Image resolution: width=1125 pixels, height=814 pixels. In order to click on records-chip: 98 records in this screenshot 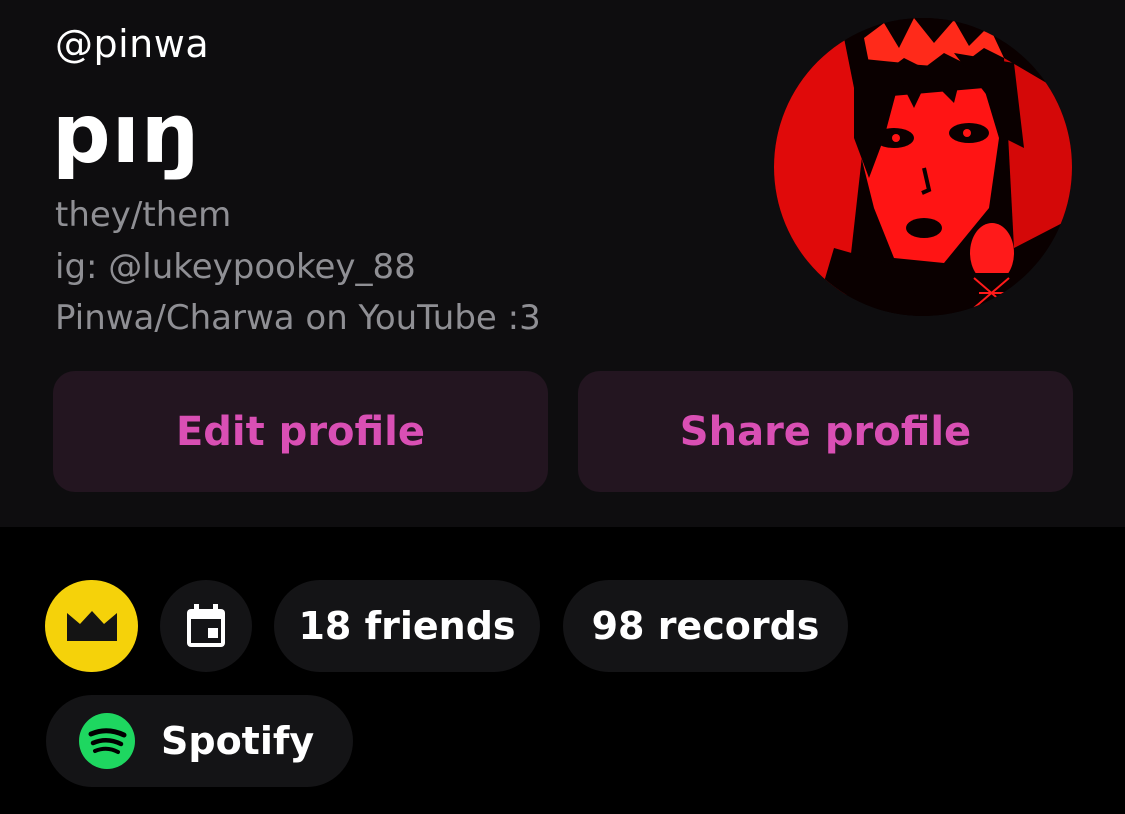, I will do `click(705, 626)`.